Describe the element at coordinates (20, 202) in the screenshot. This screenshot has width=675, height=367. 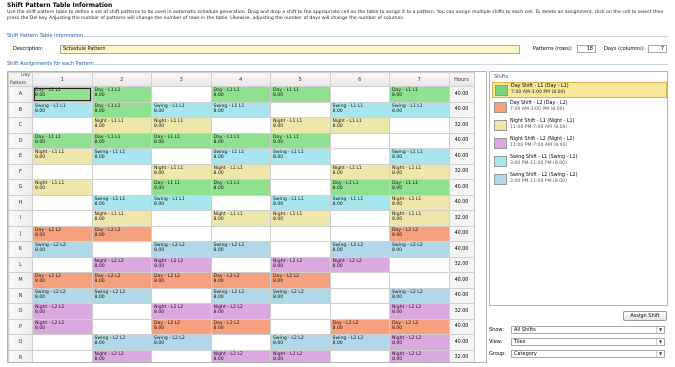
I see `pattern-row-header: H` at that location.